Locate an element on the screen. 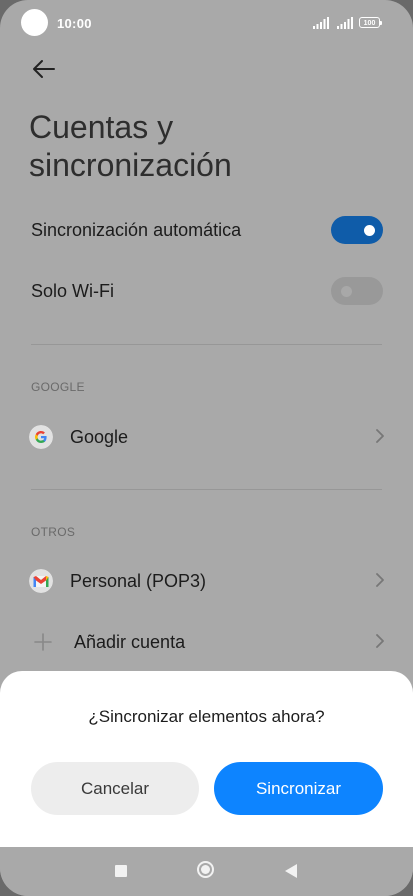  account-label-personal: Personal (POP3) is located at coordinates (138, 581).